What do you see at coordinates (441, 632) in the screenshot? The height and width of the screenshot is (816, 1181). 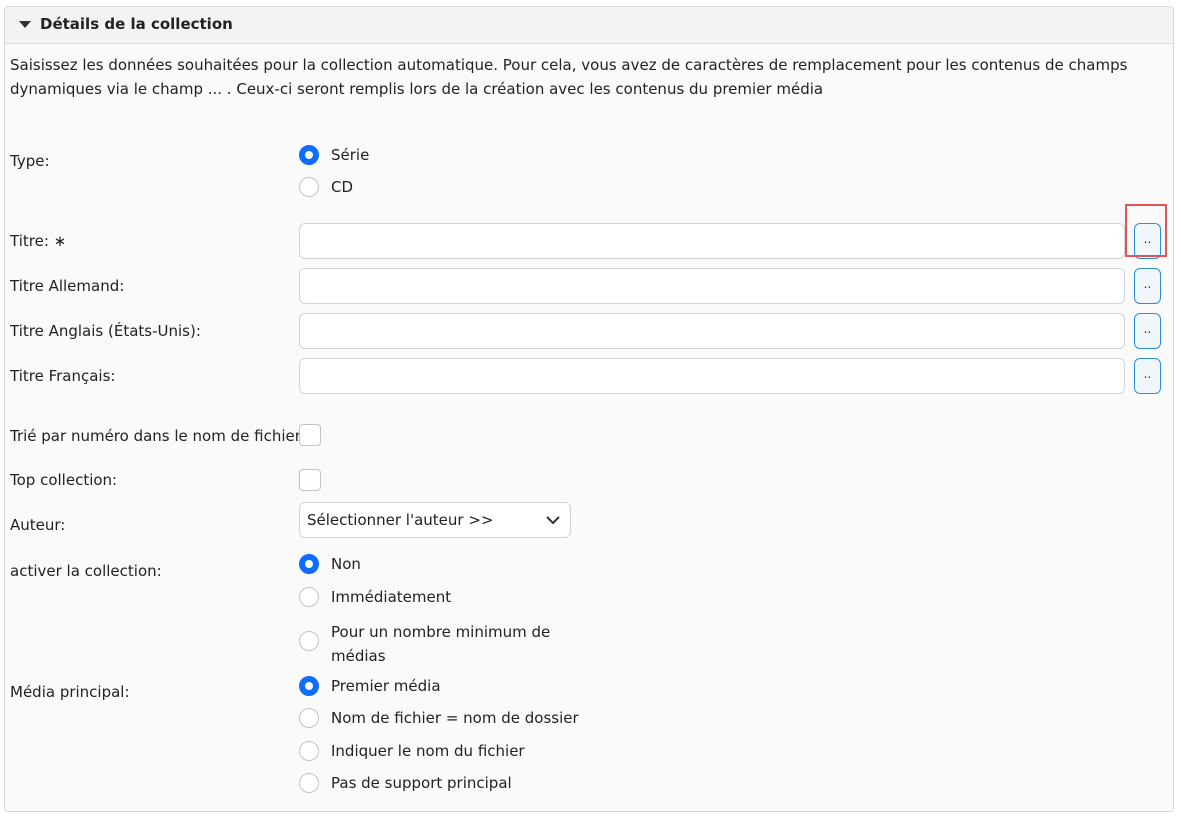 I see `radio-label-line: Pour un nombre minimum de` at bounding box center [441, 632].